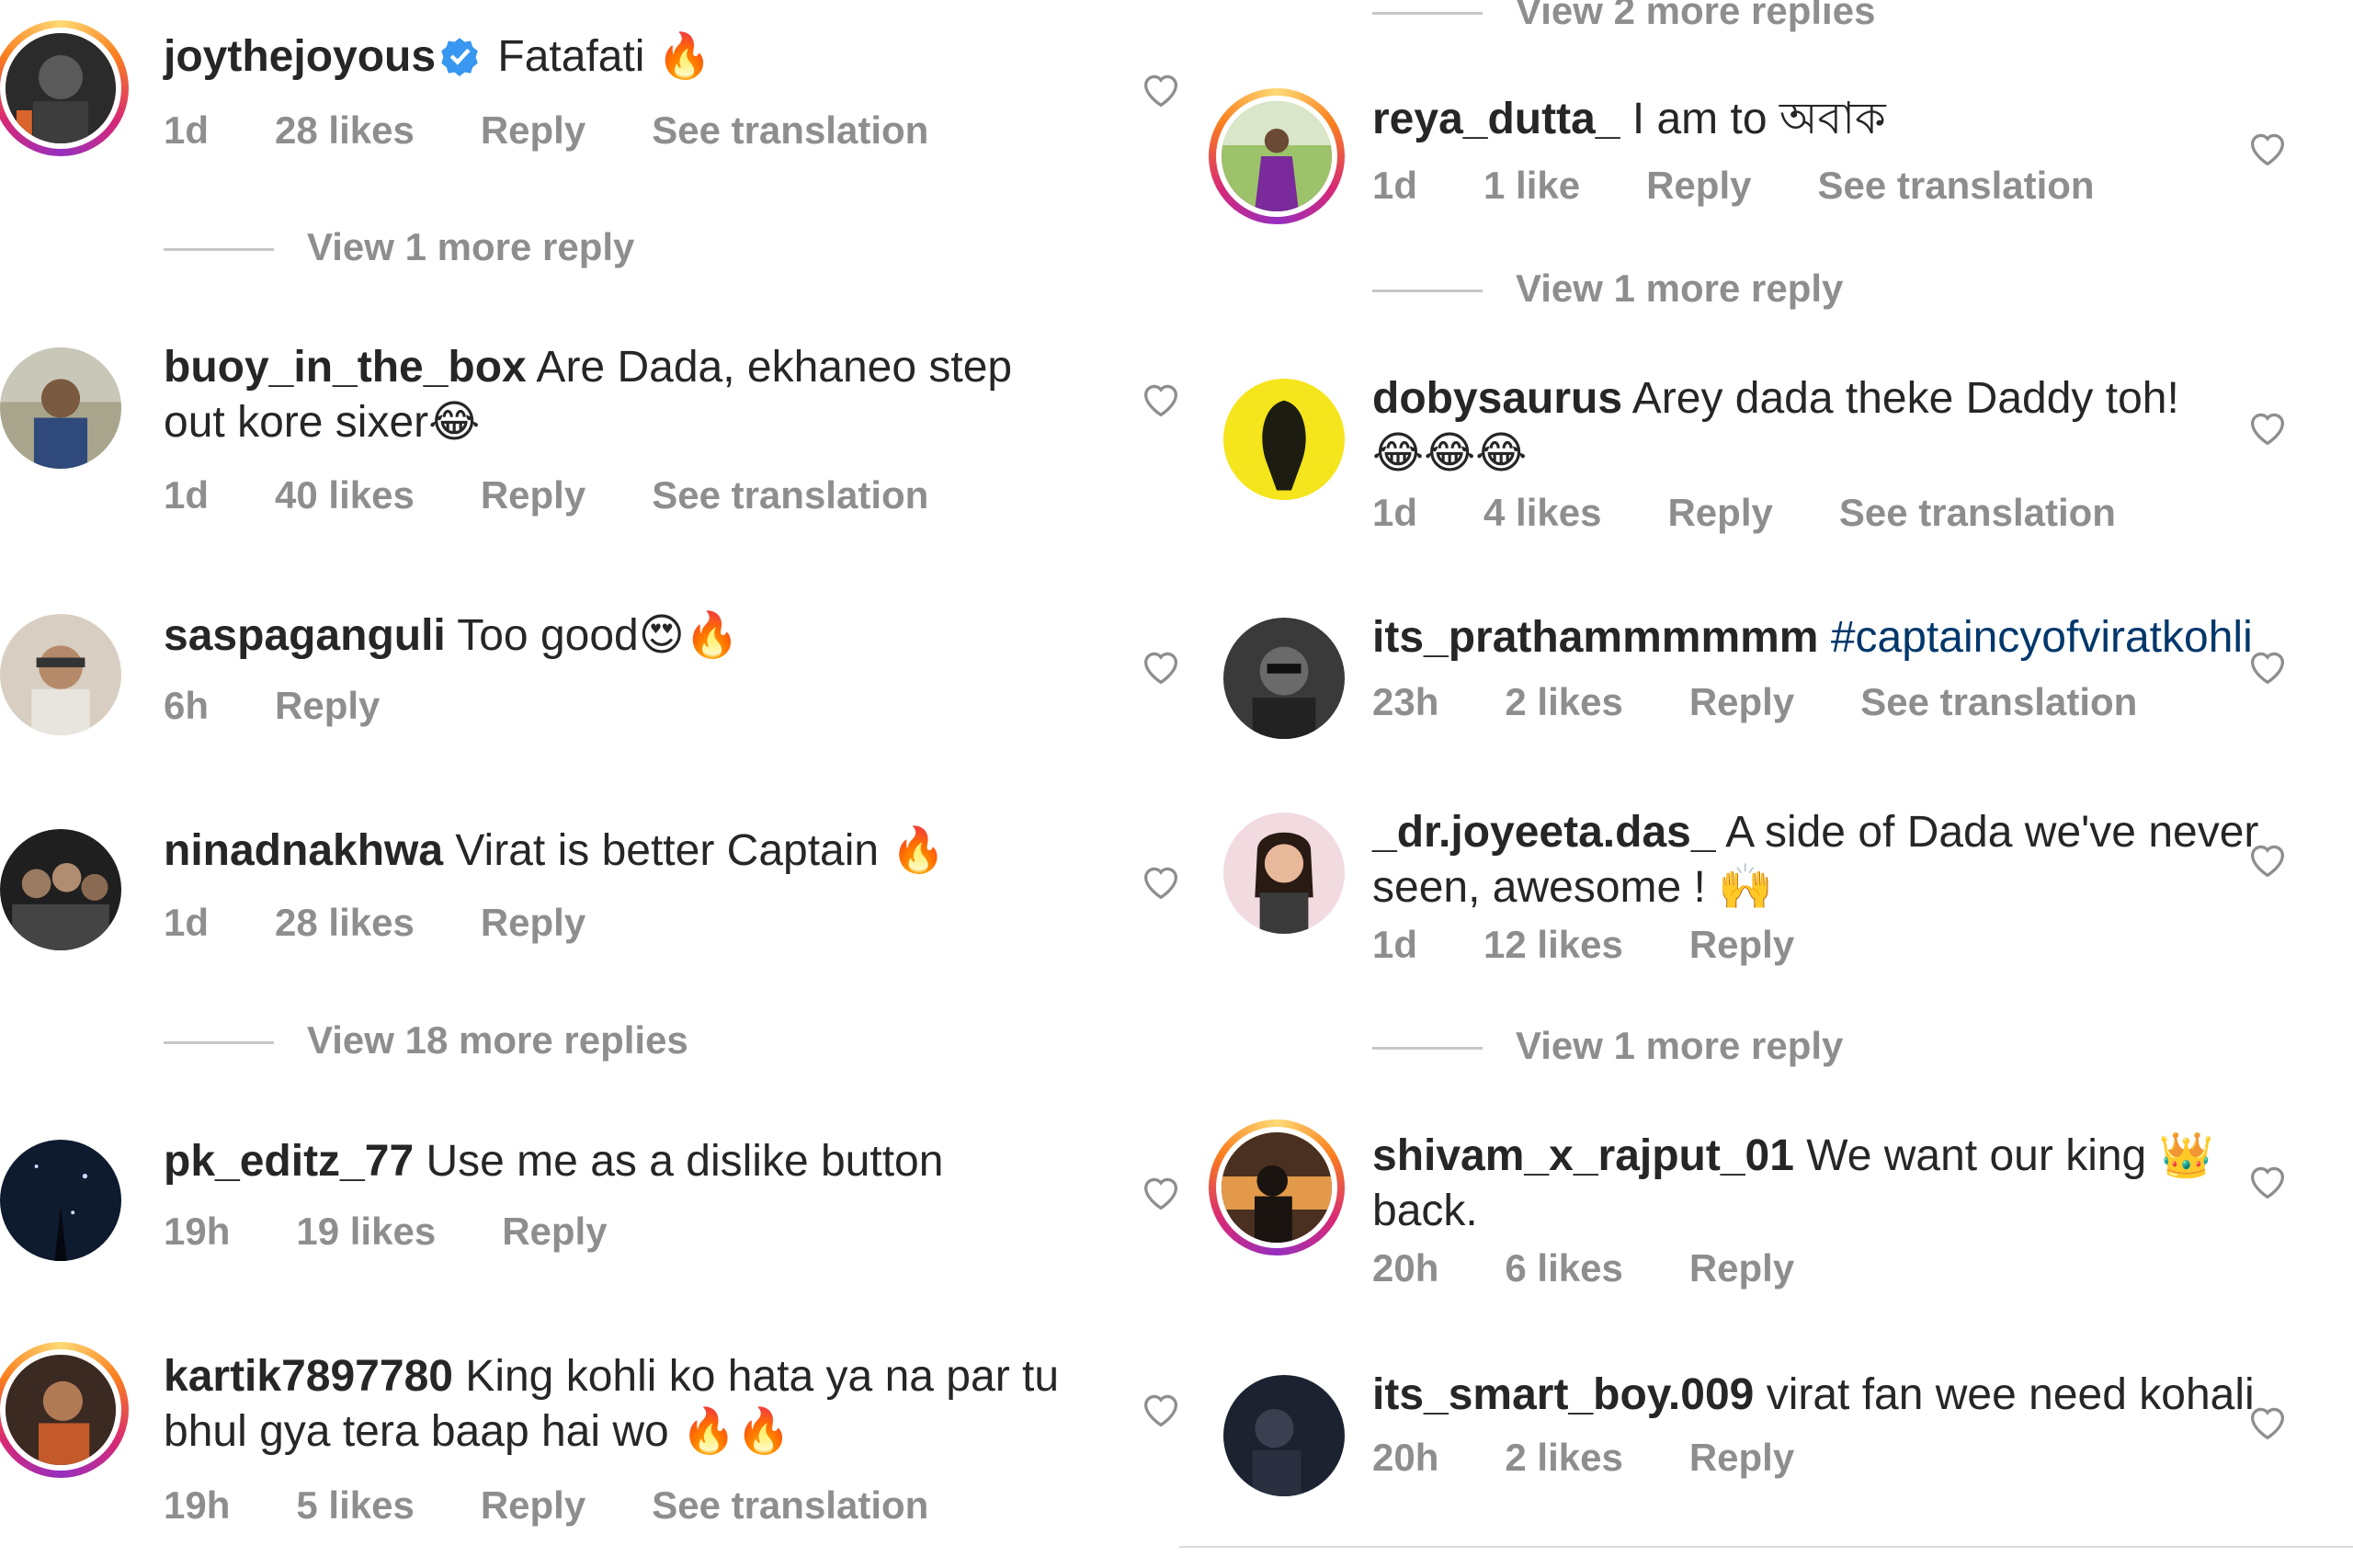 This screenshot has width=2353, height=1568. What do you see at coordinates (308, 1376) in the screenshot?
I see `username: kartik7897780` at bounding box center [308, 1376].